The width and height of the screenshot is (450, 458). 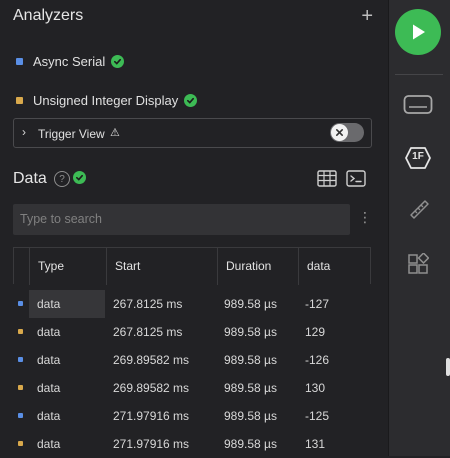 What do you see at coordinates (419, 228) in the screenshot?
I see `side-rail: 1F` at bounding box center [419, 228].